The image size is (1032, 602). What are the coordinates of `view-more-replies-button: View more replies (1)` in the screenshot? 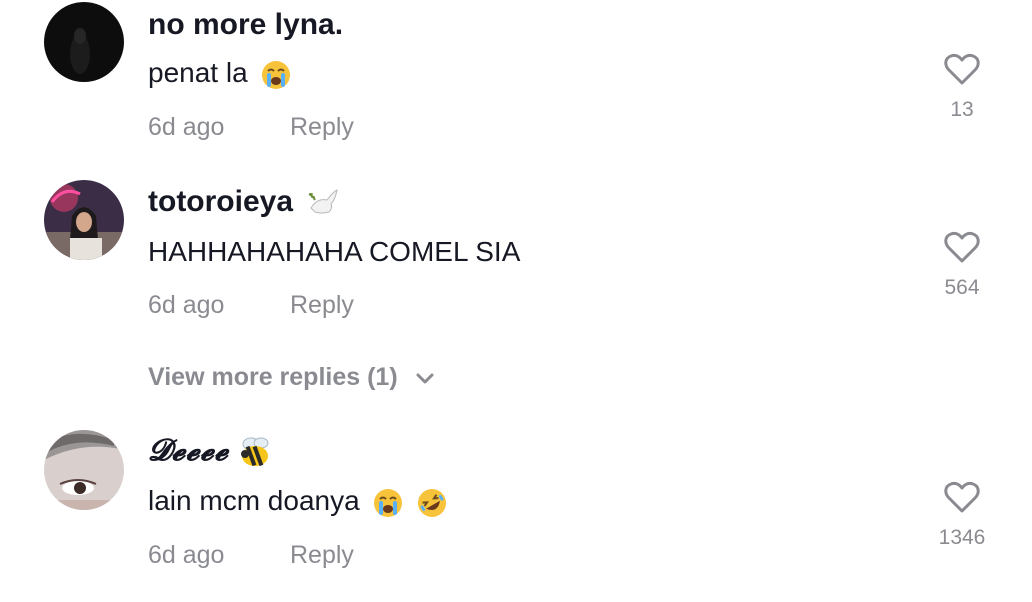 It's located at (291, 377).